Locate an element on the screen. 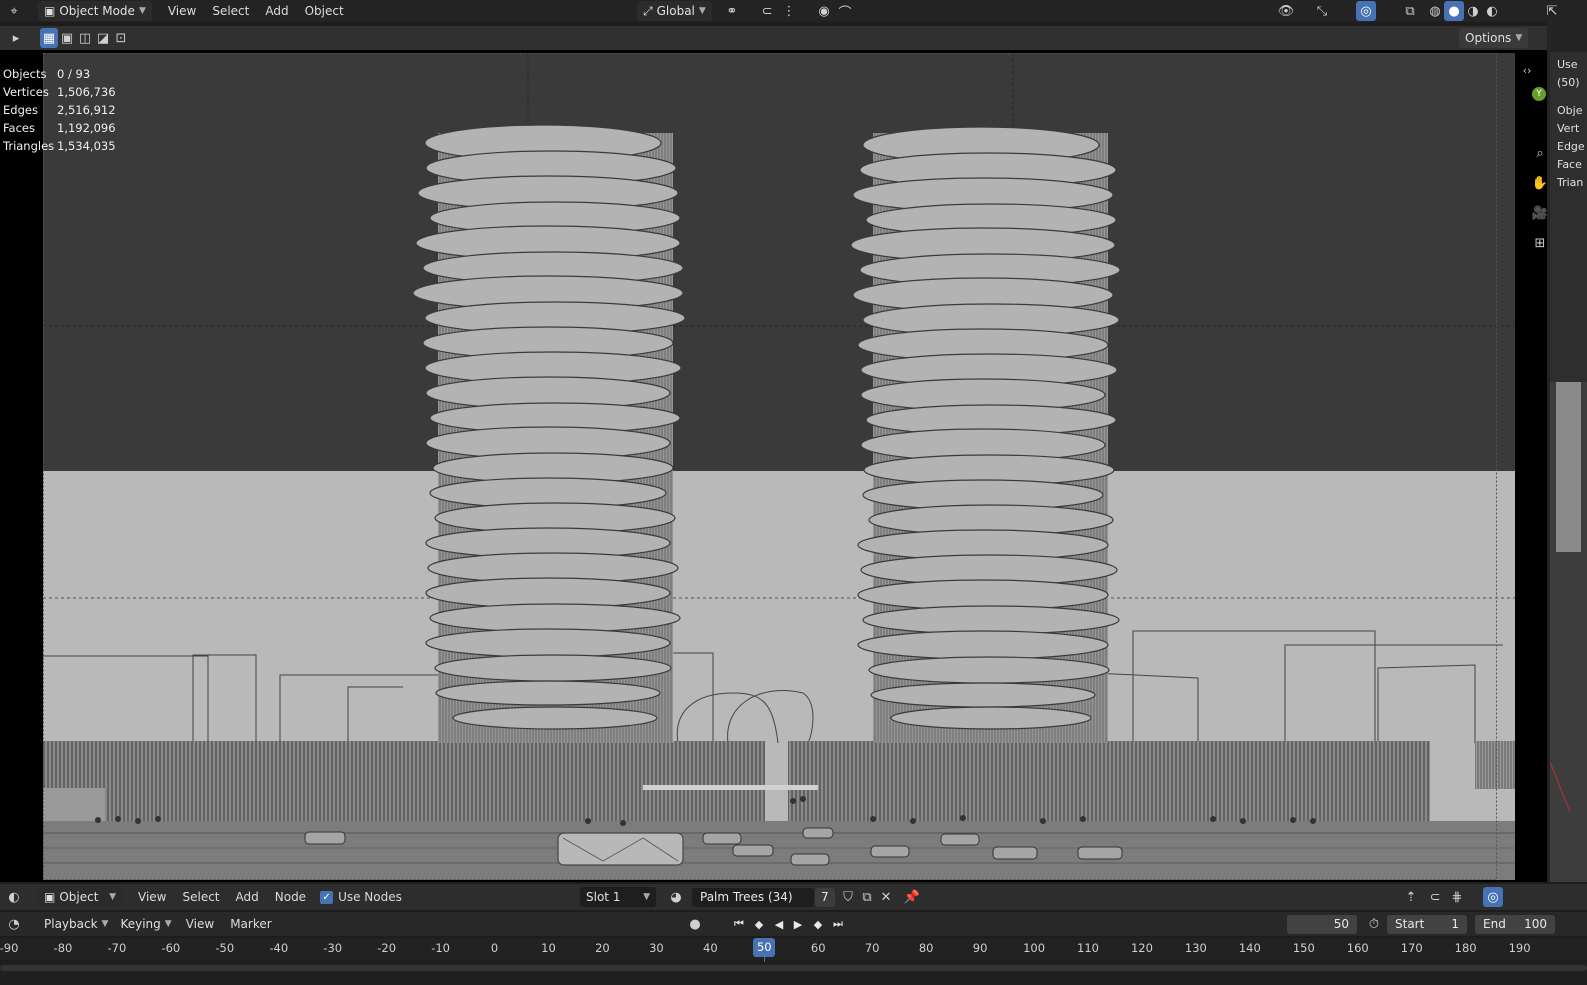 This screenshot has height=985, width=1587. material-user-count: 7 is located at coordinates (825, 897).